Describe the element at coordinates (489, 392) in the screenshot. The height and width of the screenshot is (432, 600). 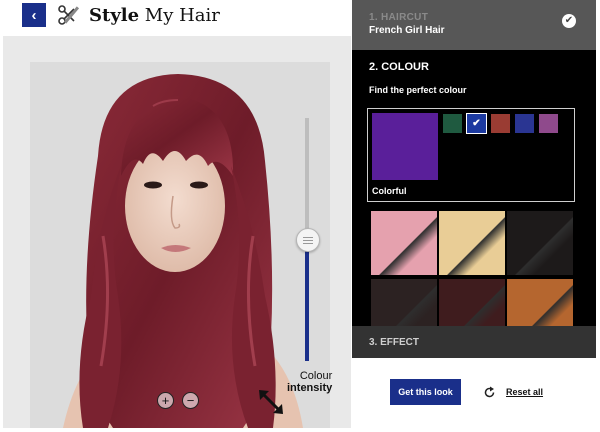
I see `refresh-icon` at that location.